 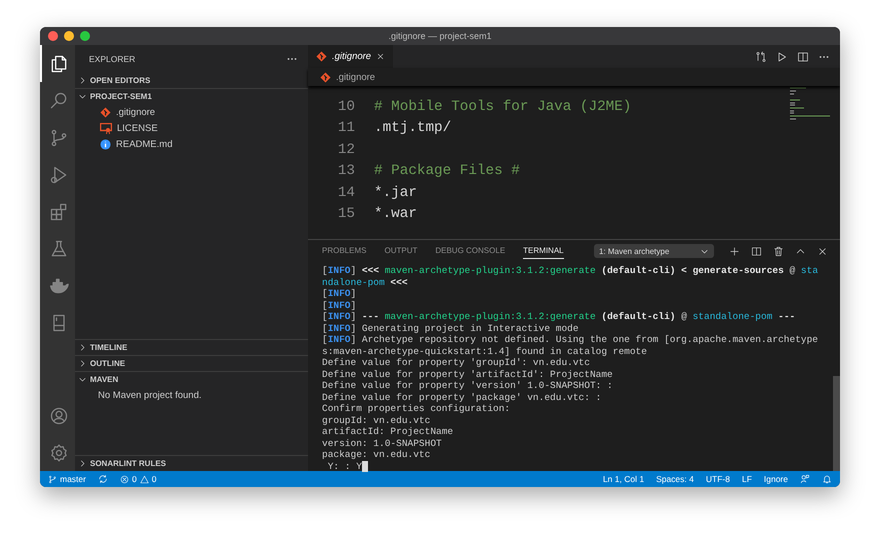 What do you see at coordinates (103, 479) in the screenshot?
I see `sync-icon` at bounding box center [103, 479].